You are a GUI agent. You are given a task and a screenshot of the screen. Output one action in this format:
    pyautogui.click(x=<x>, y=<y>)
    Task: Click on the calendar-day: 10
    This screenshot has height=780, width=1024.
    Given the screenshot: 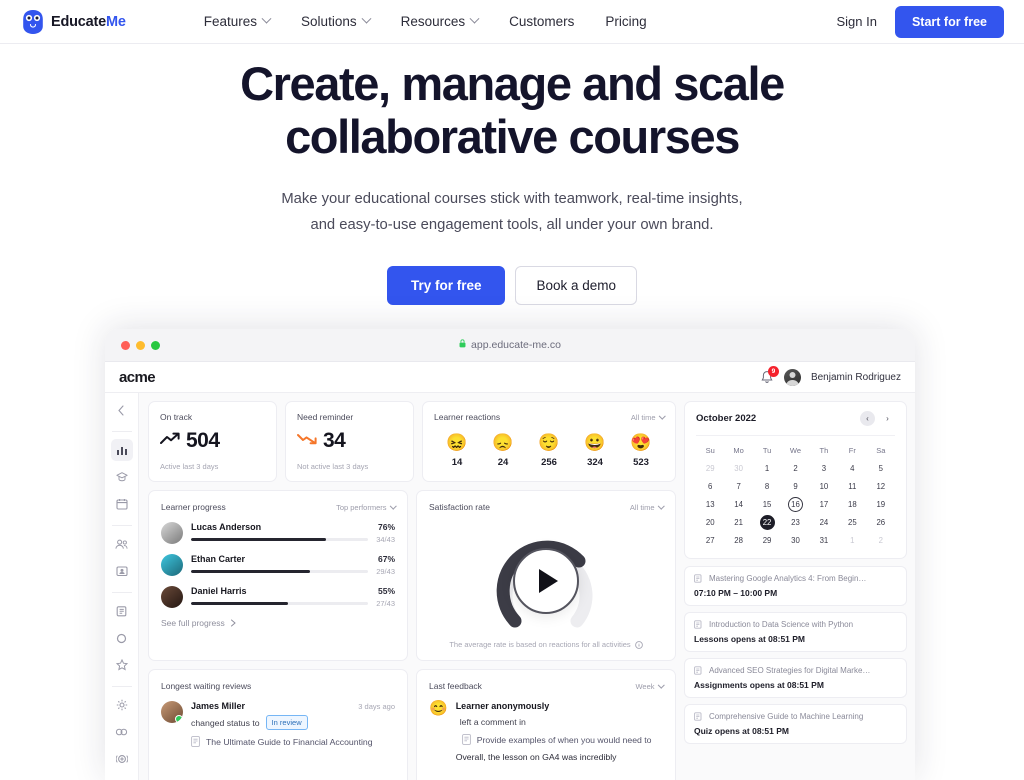 What is the action you would take?
    pyautogui.click(x=824, y=486)
    